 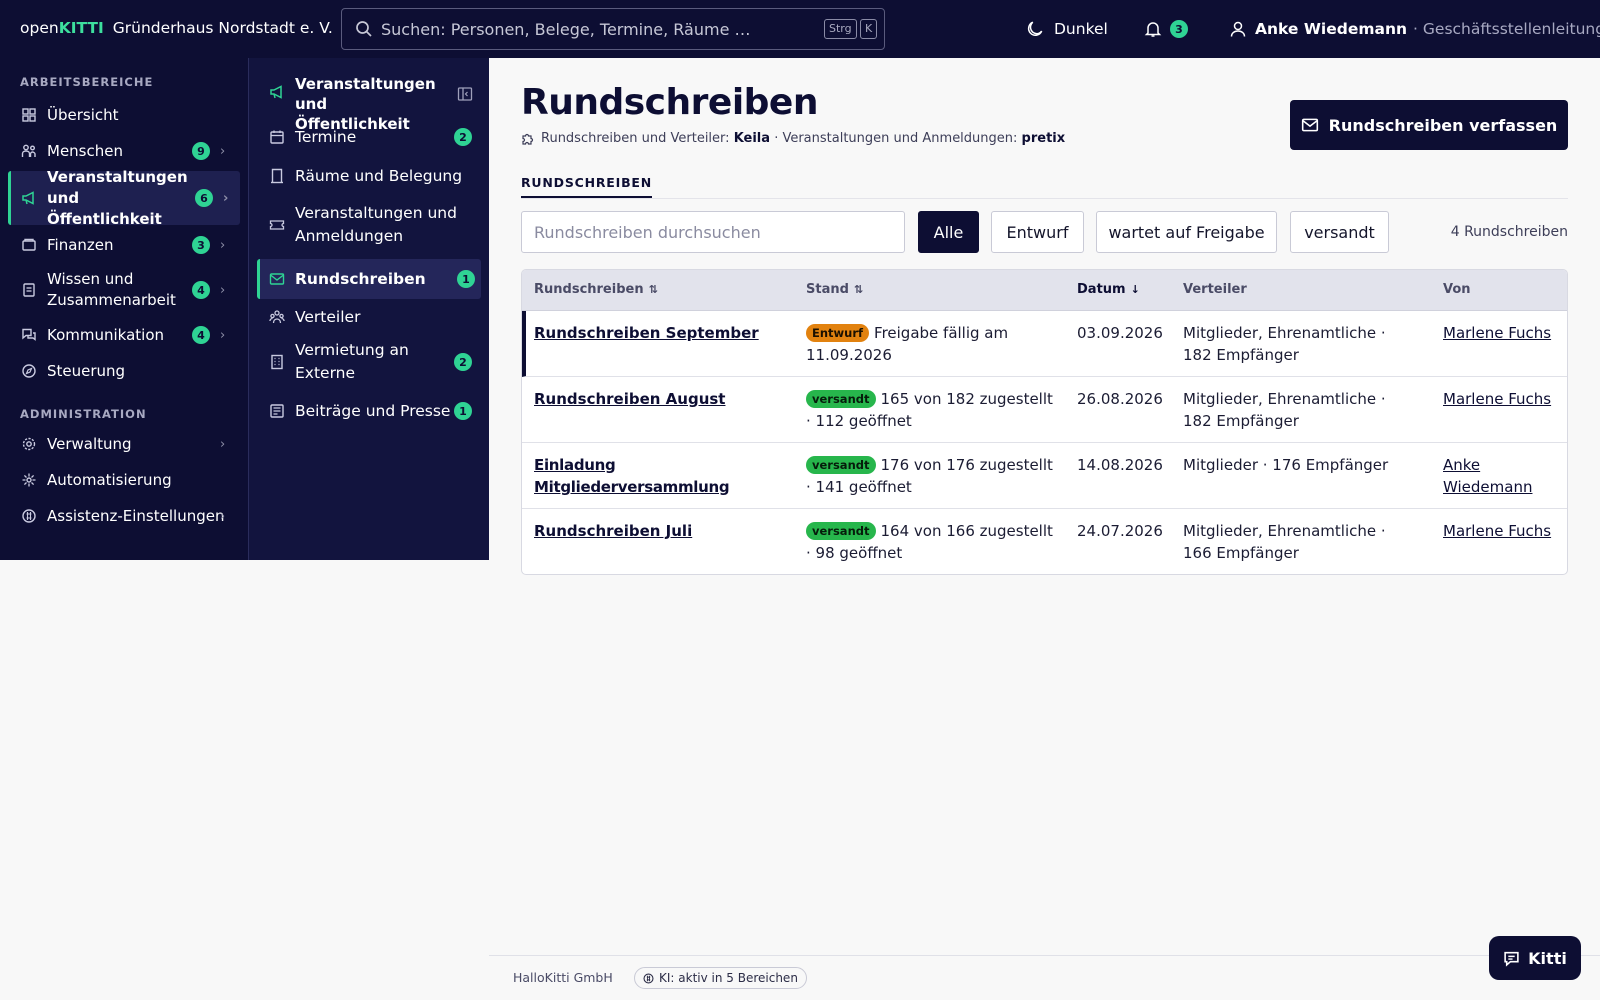 I want to click on column-header-newsletter: Rundschreiben ⇅, so click(x=596, y=289).